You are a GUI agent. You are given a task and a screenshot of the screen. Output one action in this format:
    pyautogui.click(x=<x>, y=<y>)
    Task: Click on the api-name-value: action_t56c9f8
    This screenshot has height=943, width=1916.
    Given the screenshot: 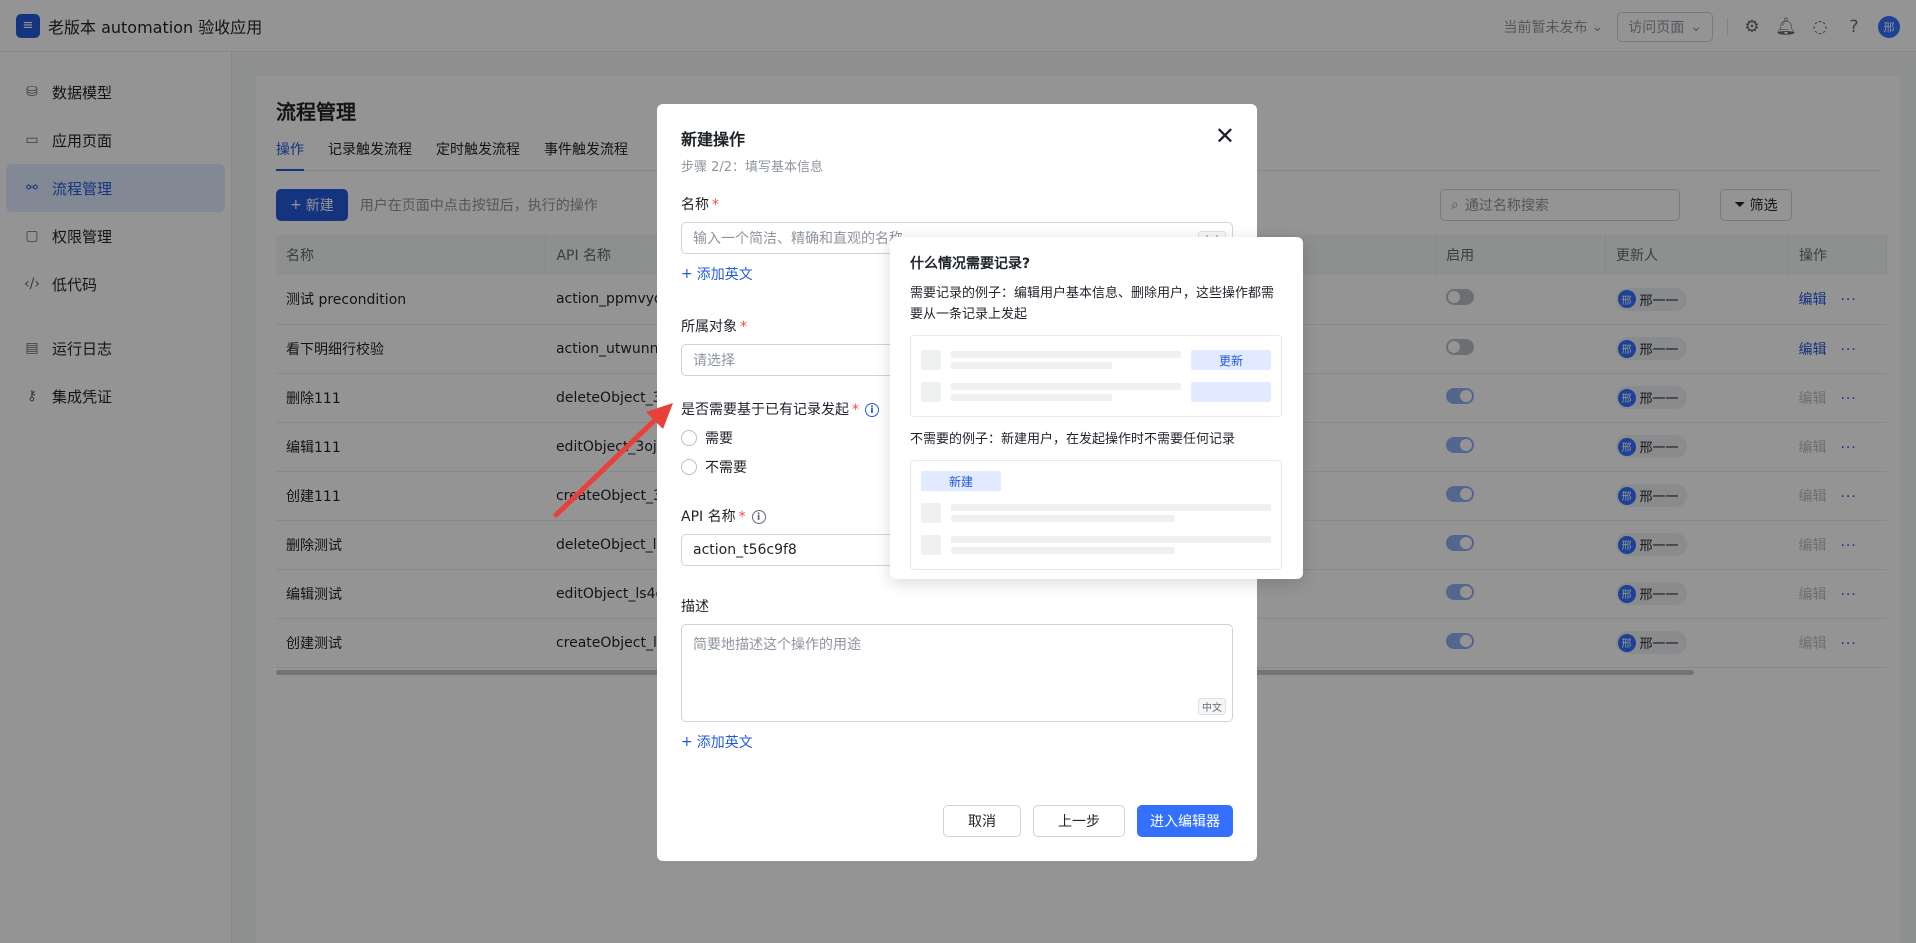 What is the action you would take?
    pyautogui.click(x=745, y=550)
    